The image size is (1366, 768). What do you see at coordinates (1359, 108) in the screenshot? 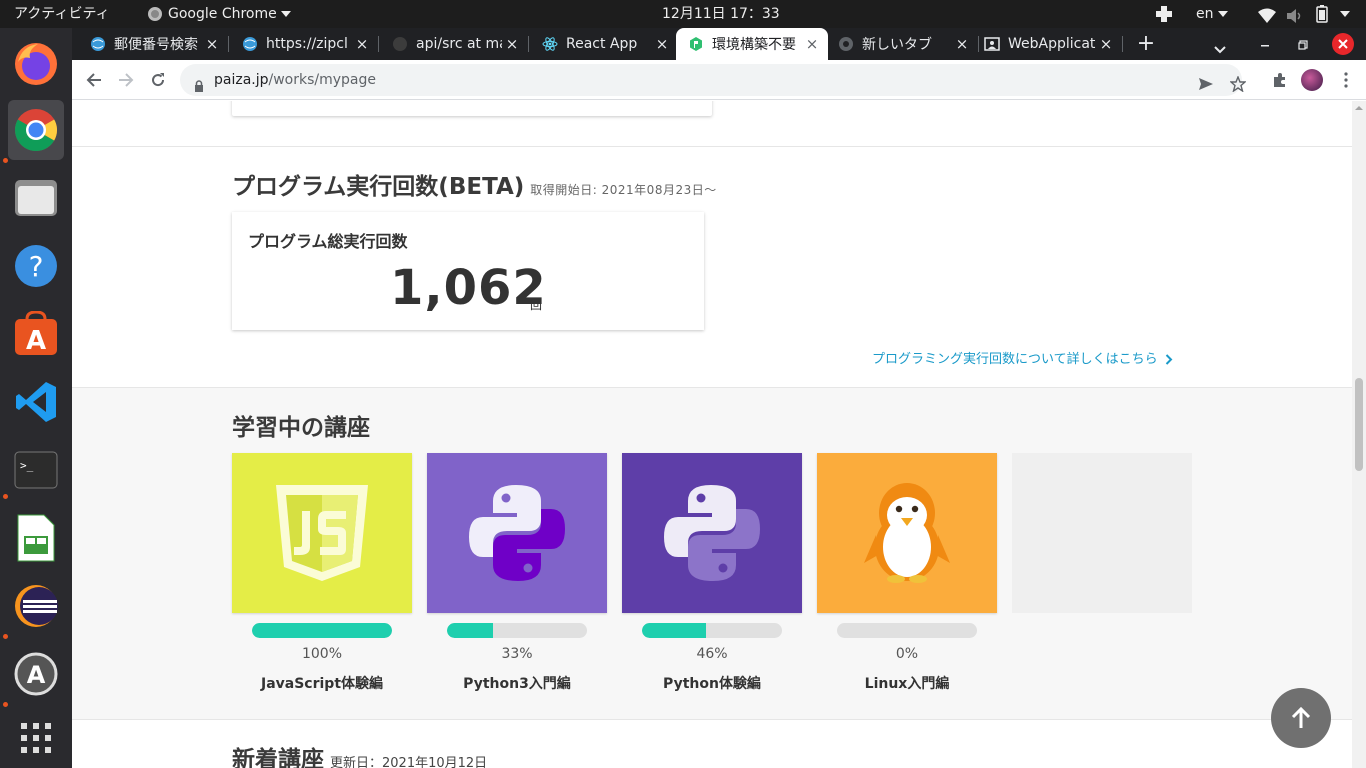
I see `scroll-up-arrow-icon` at bounding box center [1359, 108].